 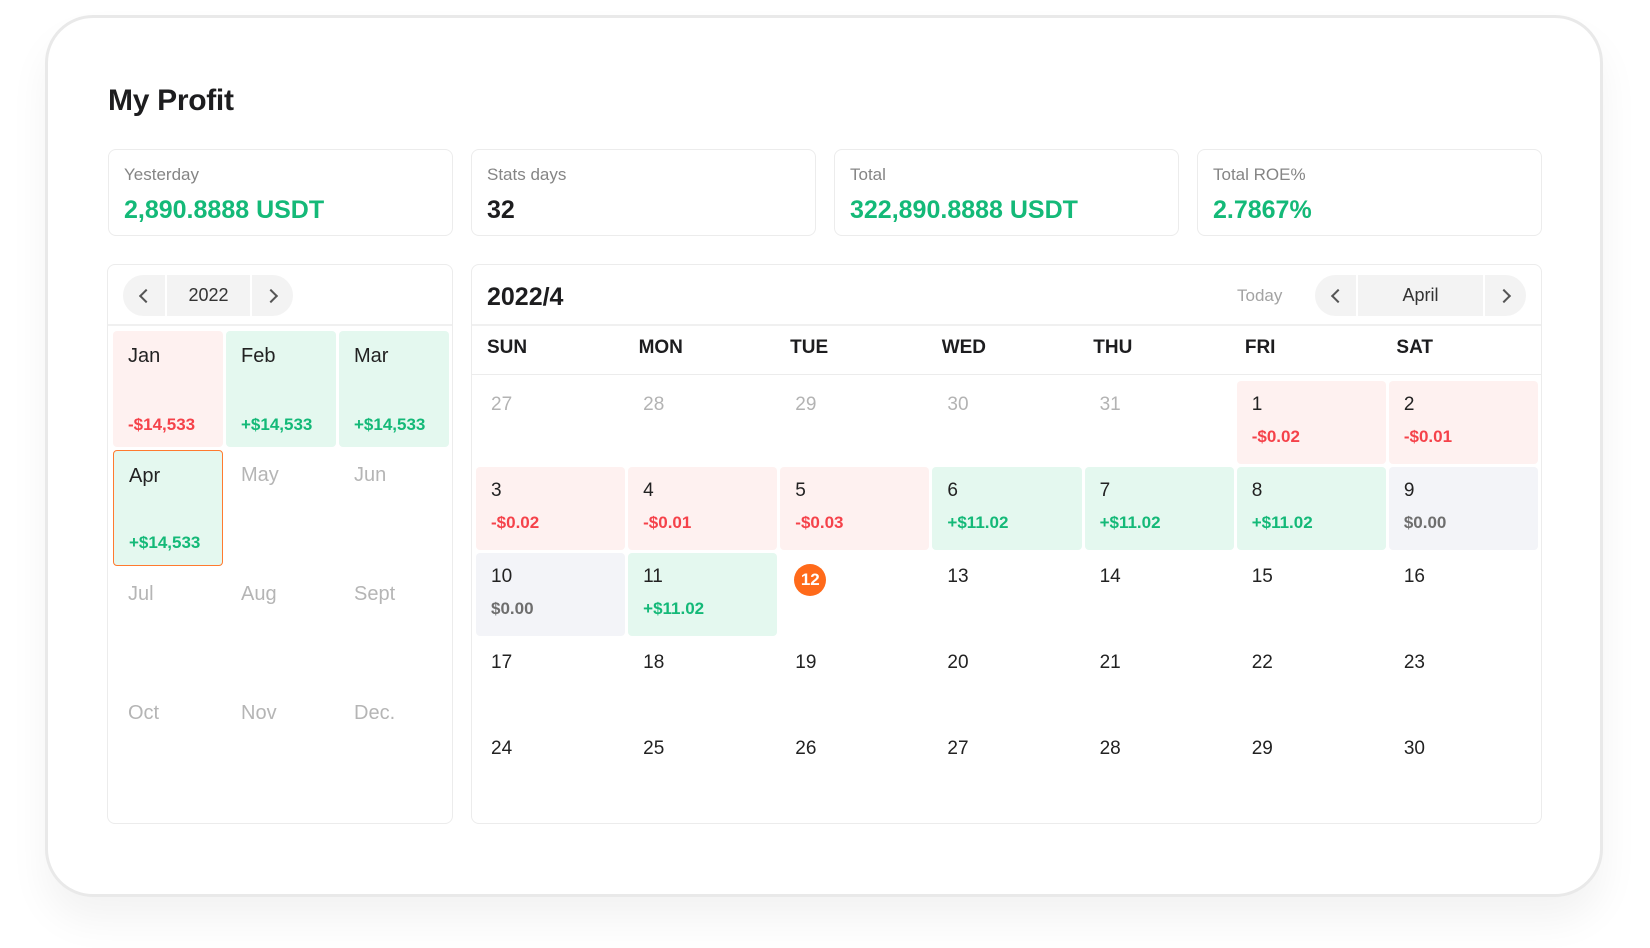 I want to click on day-number: 18, so click(x=654, y=662).